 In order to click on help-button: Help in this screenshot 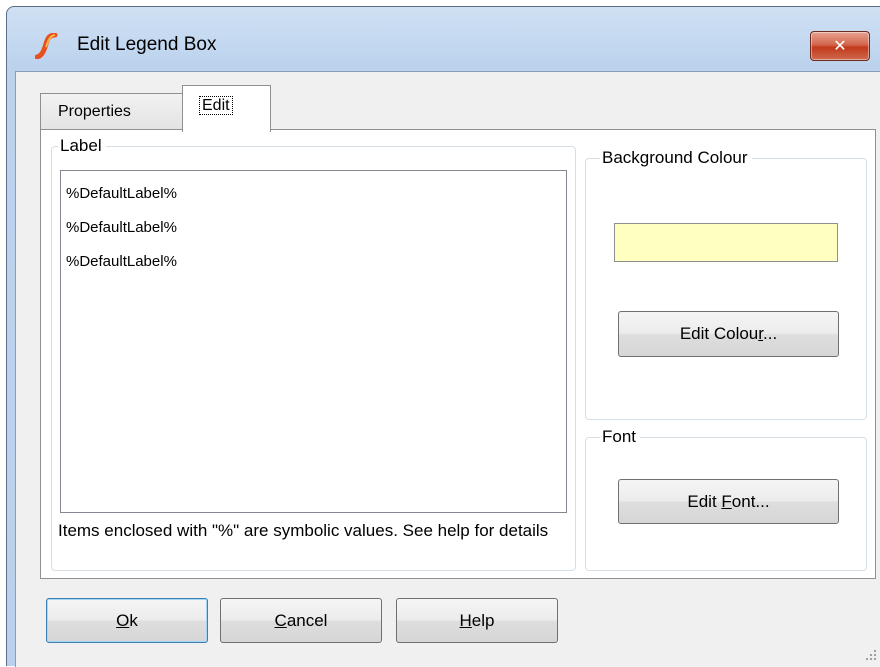, I will do `click(477, 620)`.